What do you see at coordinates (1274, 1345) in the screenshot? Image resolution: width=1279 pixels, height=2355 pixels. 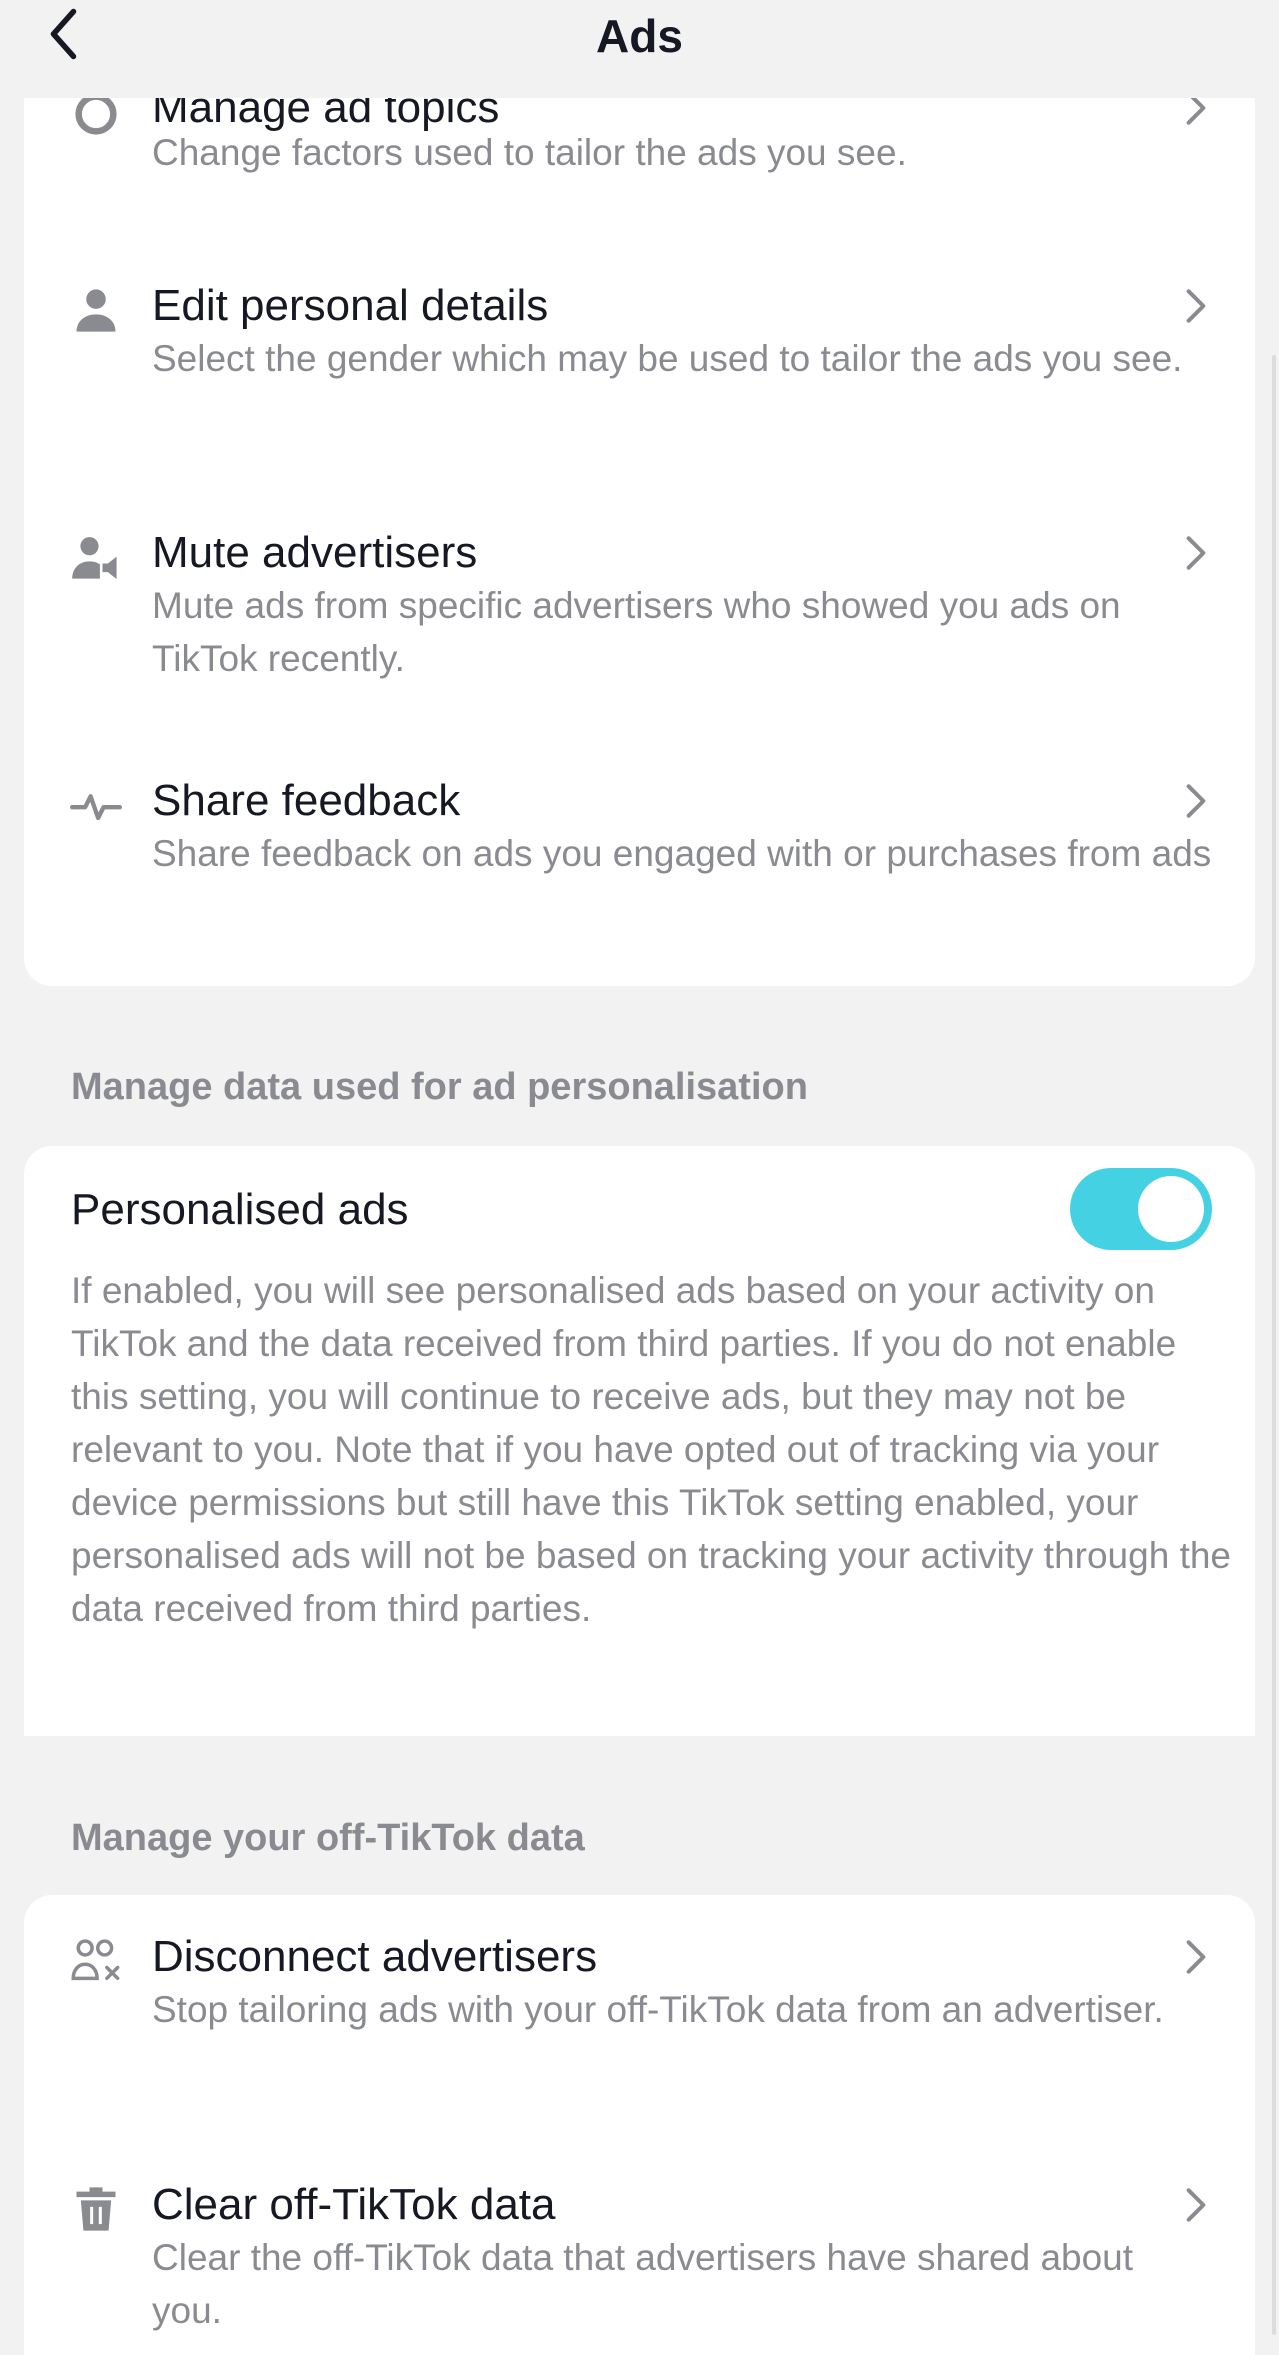 I see `scrollbar` at bounding box center [1274, 1345].